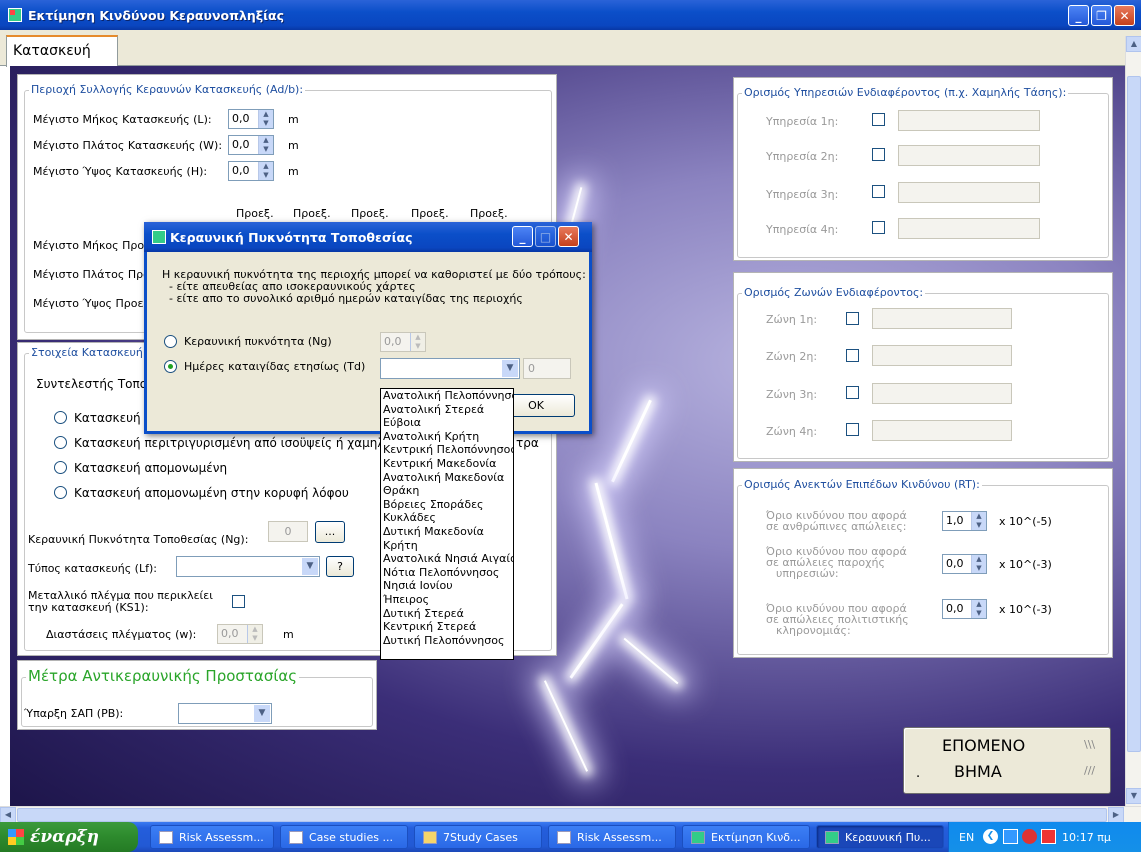 The image size is (1141, 852). What do you see at coordinates (969, 228) in the screenshot?
I see `service-4-field` at bounding box center [969, 228].